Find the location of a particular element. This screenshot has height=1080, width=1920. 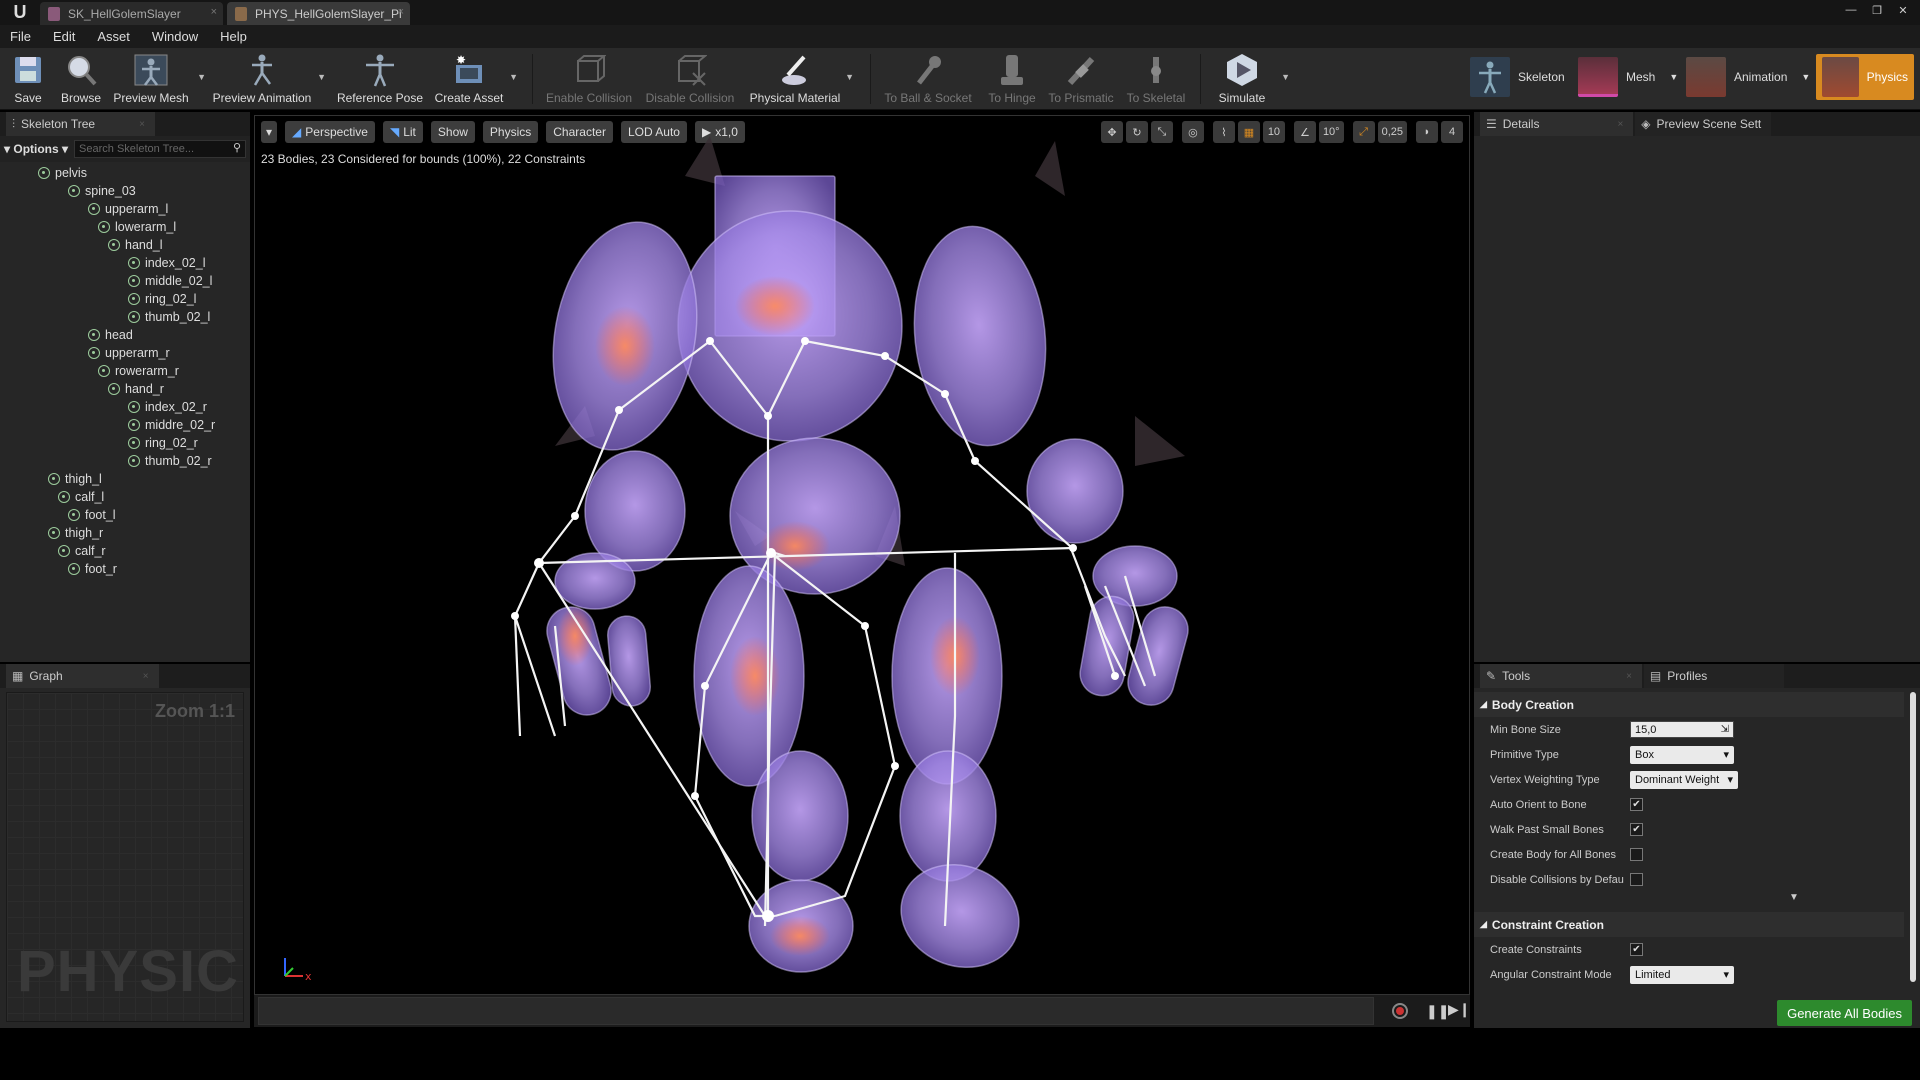

menu-window: Window is located at coordinates (175, 36).